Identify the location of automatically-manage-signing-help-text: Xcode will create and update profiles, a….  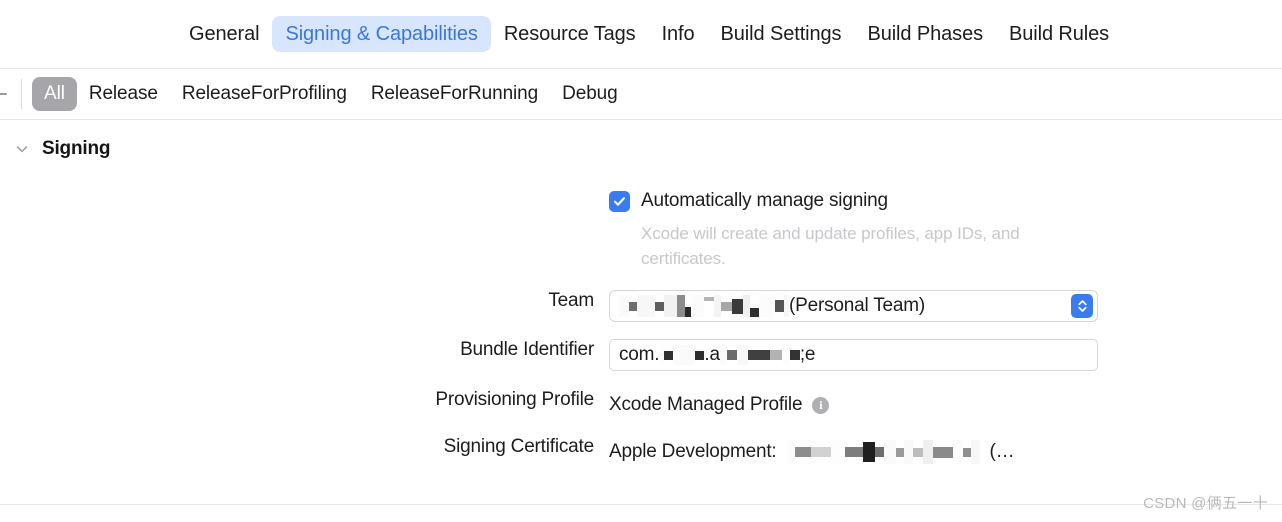
(830, 246).